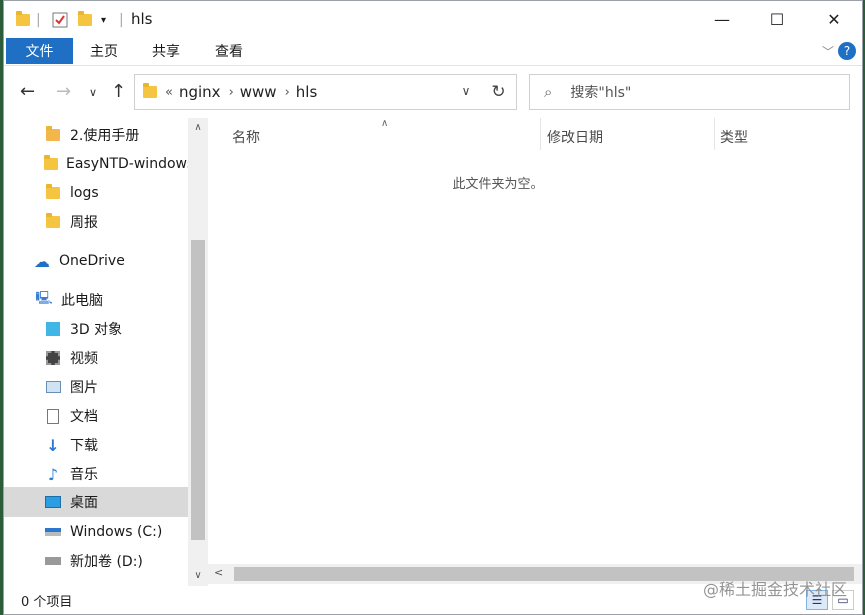 This screenshot has height=615, width=865. I want to click on sidebar-item-drive-d: 新加卷 (D:), so click(96, 561).